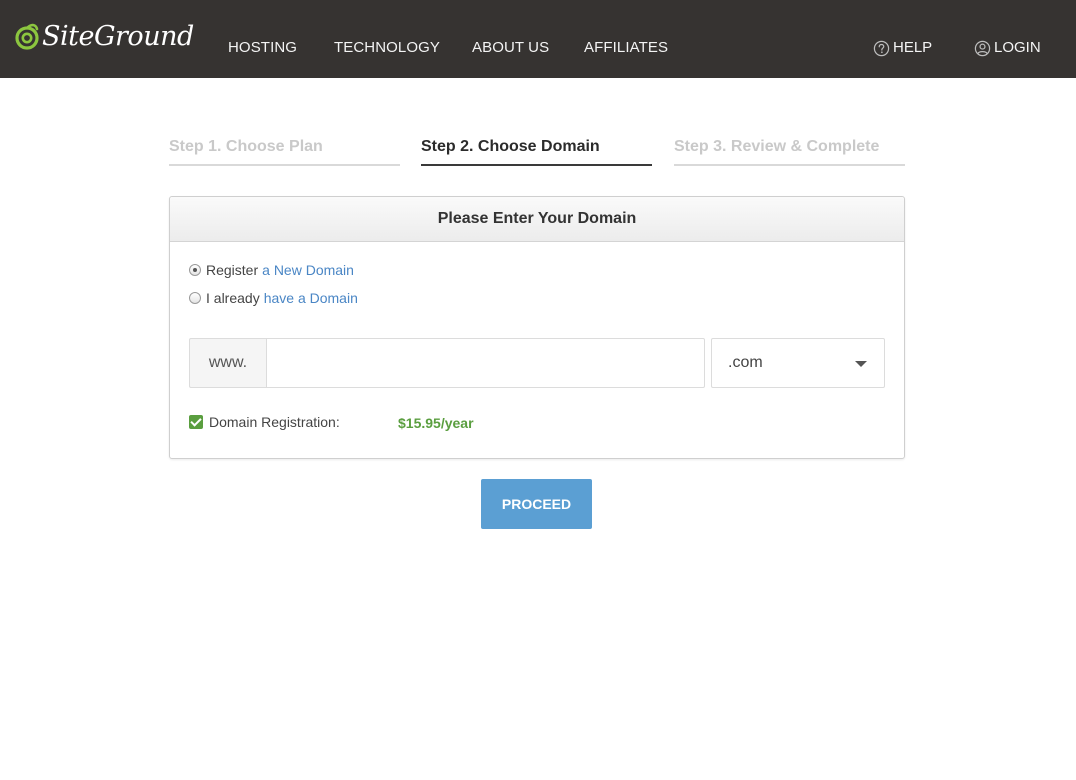 Image resolution: width=1076 pixels, height=780 pixels. Describe the element at coordinates (196, 422) in the screenshot. I see `domain-registration-checkbox` at that location.